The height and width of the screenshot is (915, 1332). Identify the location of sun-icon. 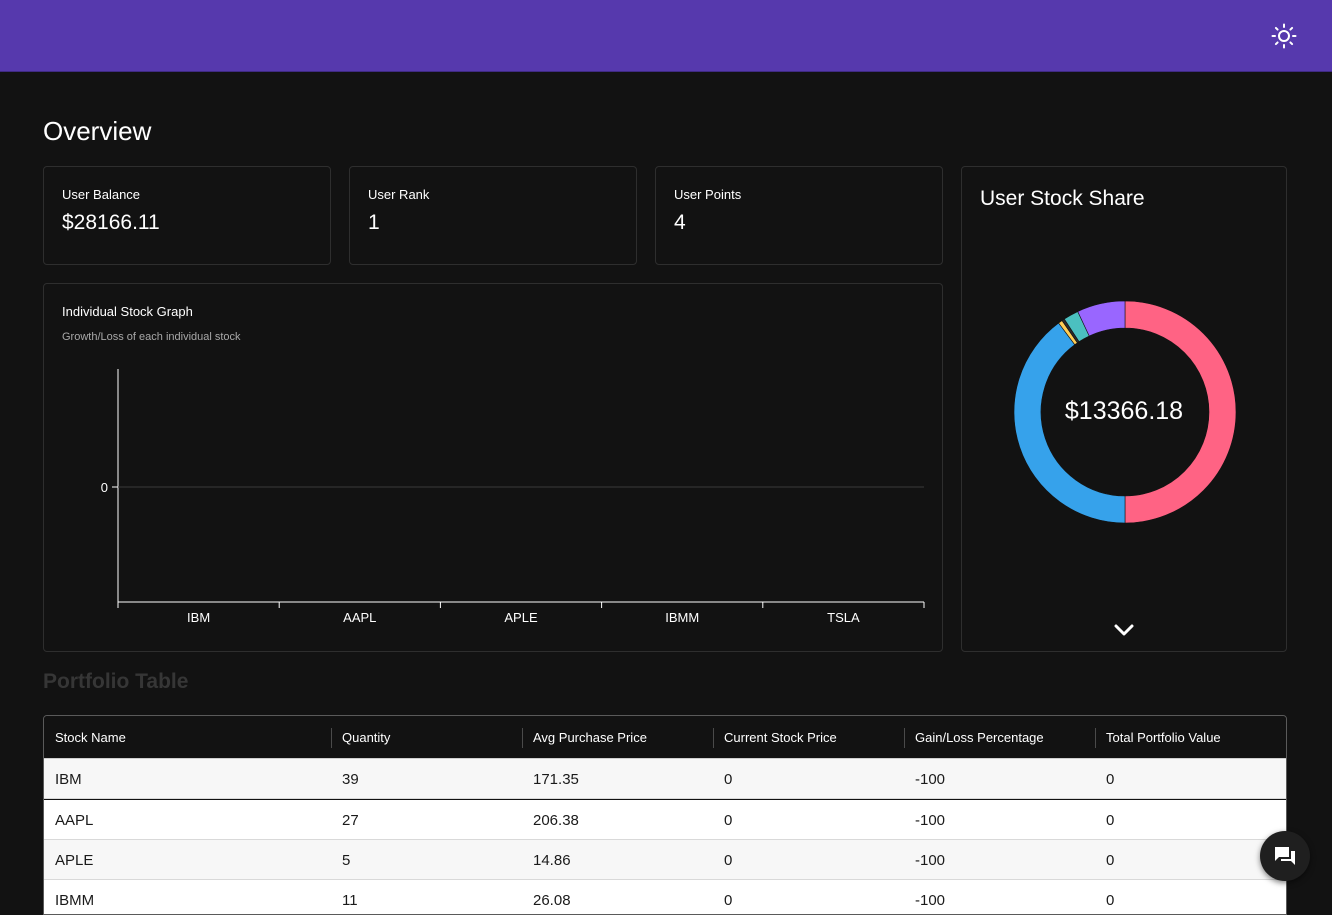
(1284, 36).